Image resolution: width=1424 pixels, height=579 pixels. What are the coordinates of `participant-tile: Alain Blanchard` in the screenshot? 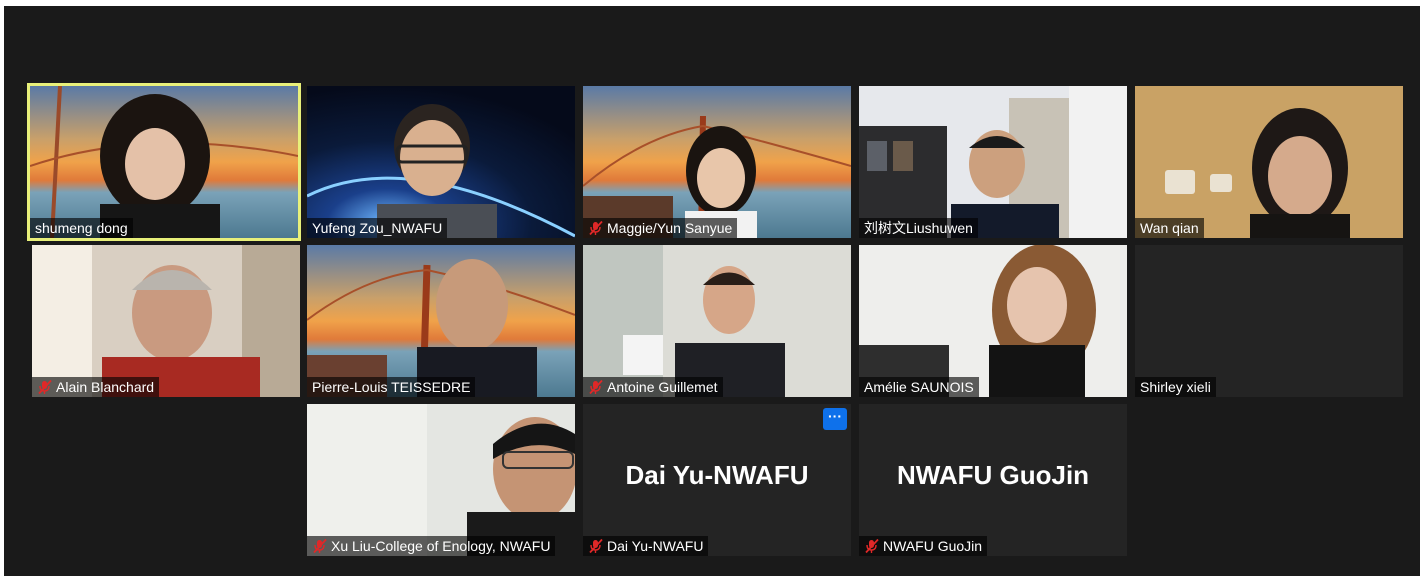 It's located at (166, 321).